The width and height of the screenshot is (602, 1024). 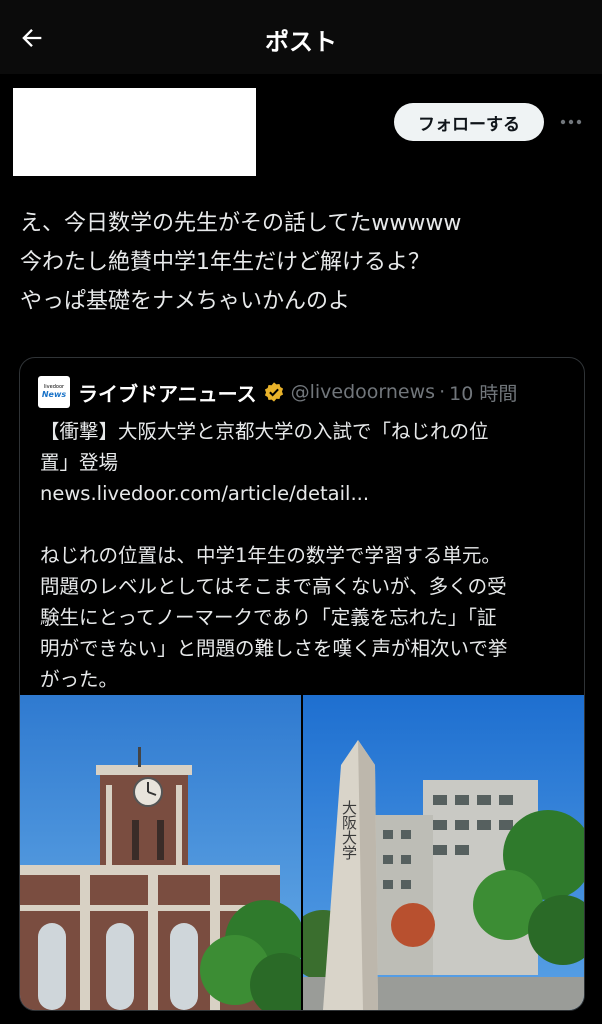 I want to click on redacted-author-block, so click(x=134, y=132).